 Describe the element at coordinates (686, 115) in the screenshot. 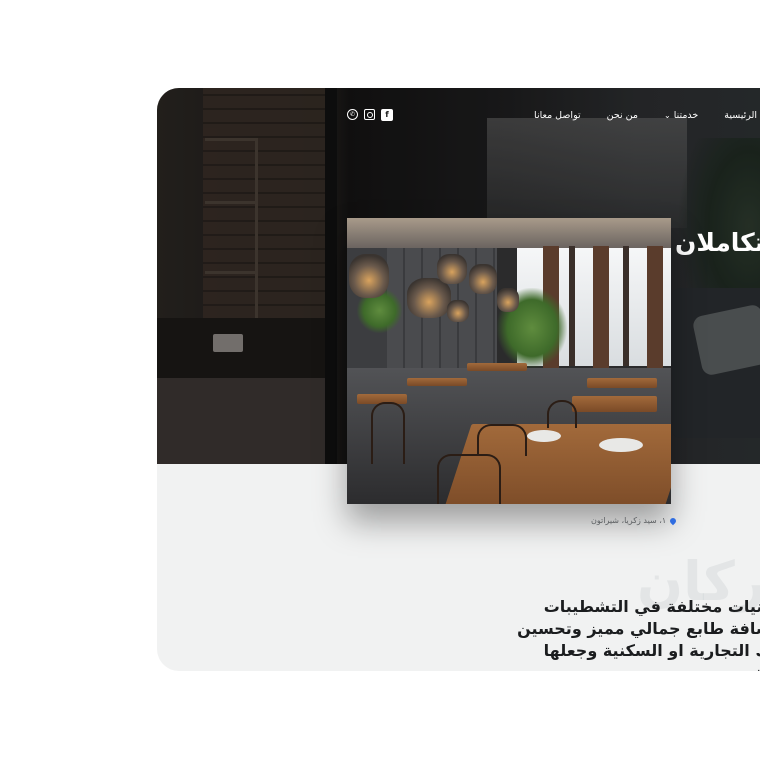

I see `nav-item-services-label: خدمتنا` at that location.